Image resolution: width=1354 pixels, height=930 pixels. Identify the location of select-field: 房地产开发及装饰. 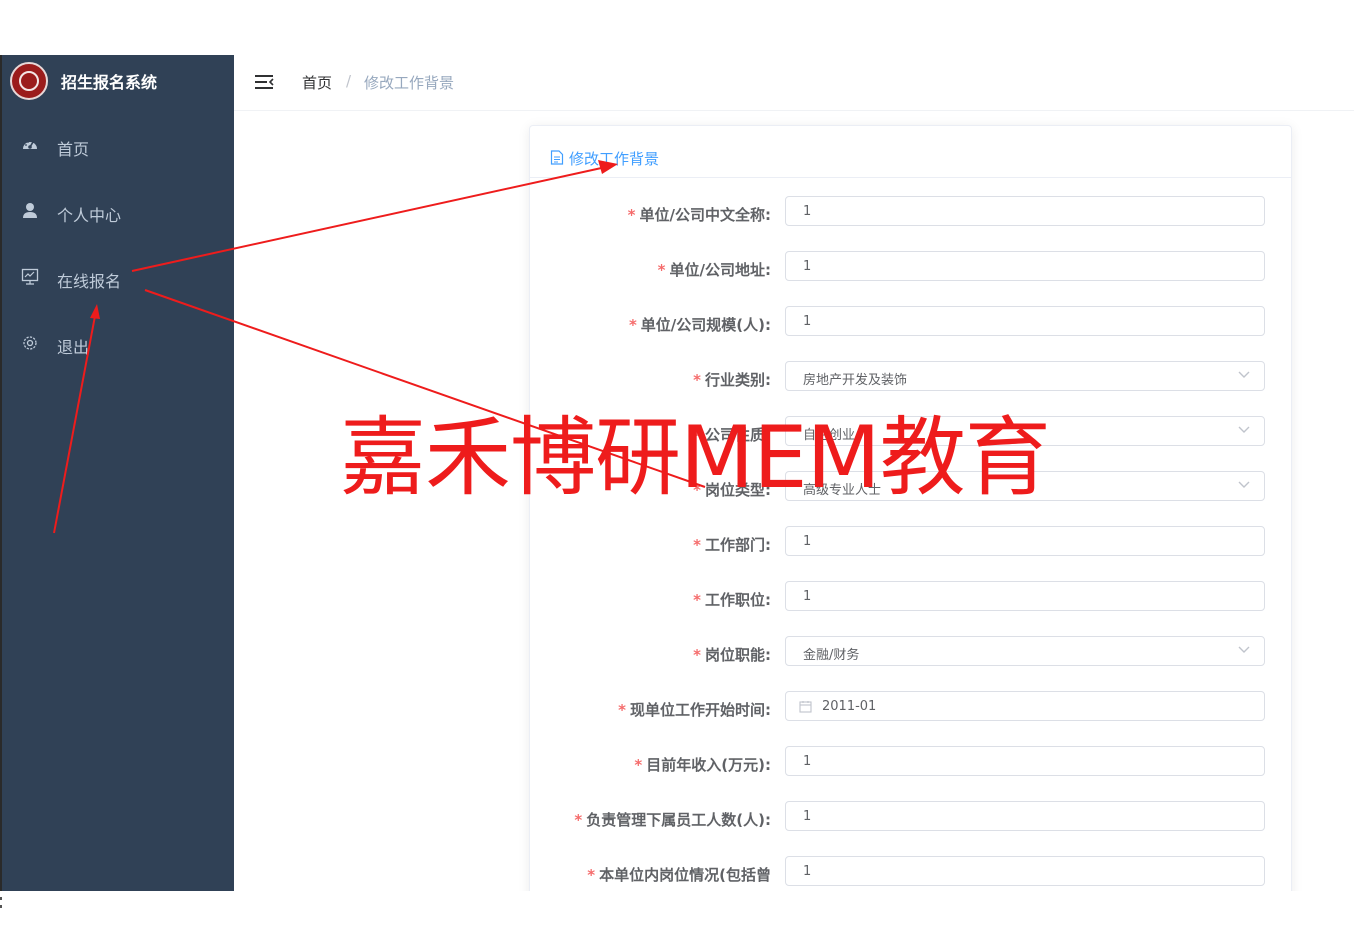
(1025, 376).